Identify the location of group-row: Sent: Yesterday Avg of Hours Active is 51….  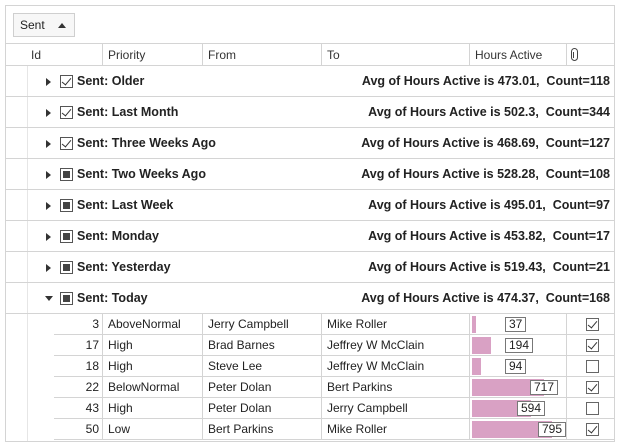
(310, 267).